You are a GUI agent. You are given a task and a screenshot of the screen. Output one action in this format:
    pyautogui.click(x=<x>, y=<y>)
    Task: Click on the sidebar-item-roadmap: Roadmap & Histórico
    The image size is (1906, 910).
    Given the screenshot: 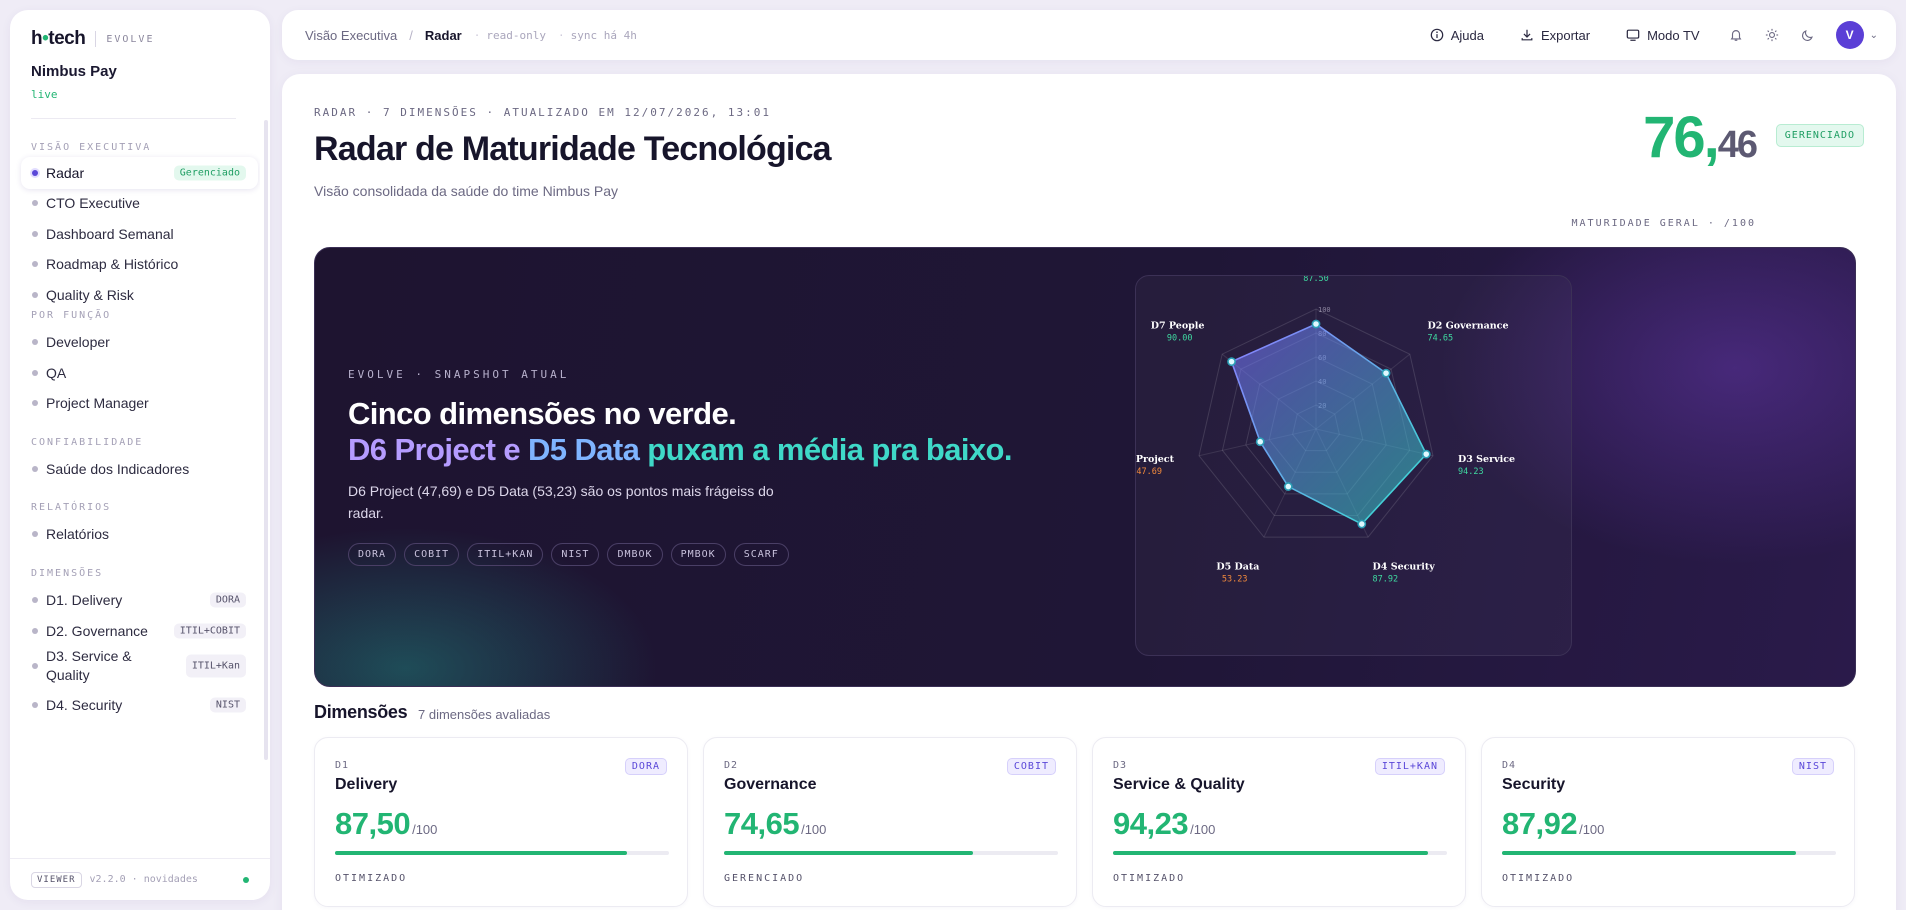 What is the action you would take?
    pyautogui.click(x=139, y=264)
    